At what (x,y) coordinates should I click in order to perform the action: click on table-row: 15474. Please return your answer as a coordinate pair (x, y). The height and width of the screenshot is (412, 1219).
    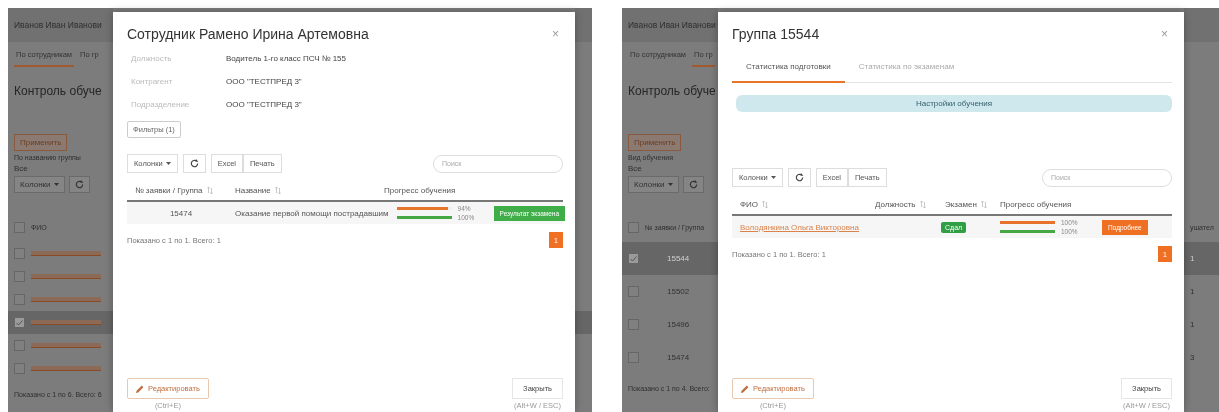
    Looking at the image, I should click on (670, 357).